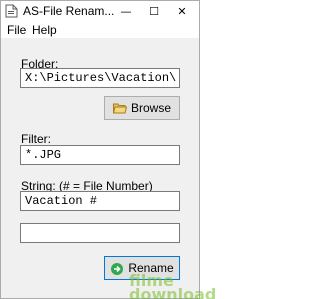 The image size is (320, 299). I want to click on go-arrow-icon, so click(117, 268).